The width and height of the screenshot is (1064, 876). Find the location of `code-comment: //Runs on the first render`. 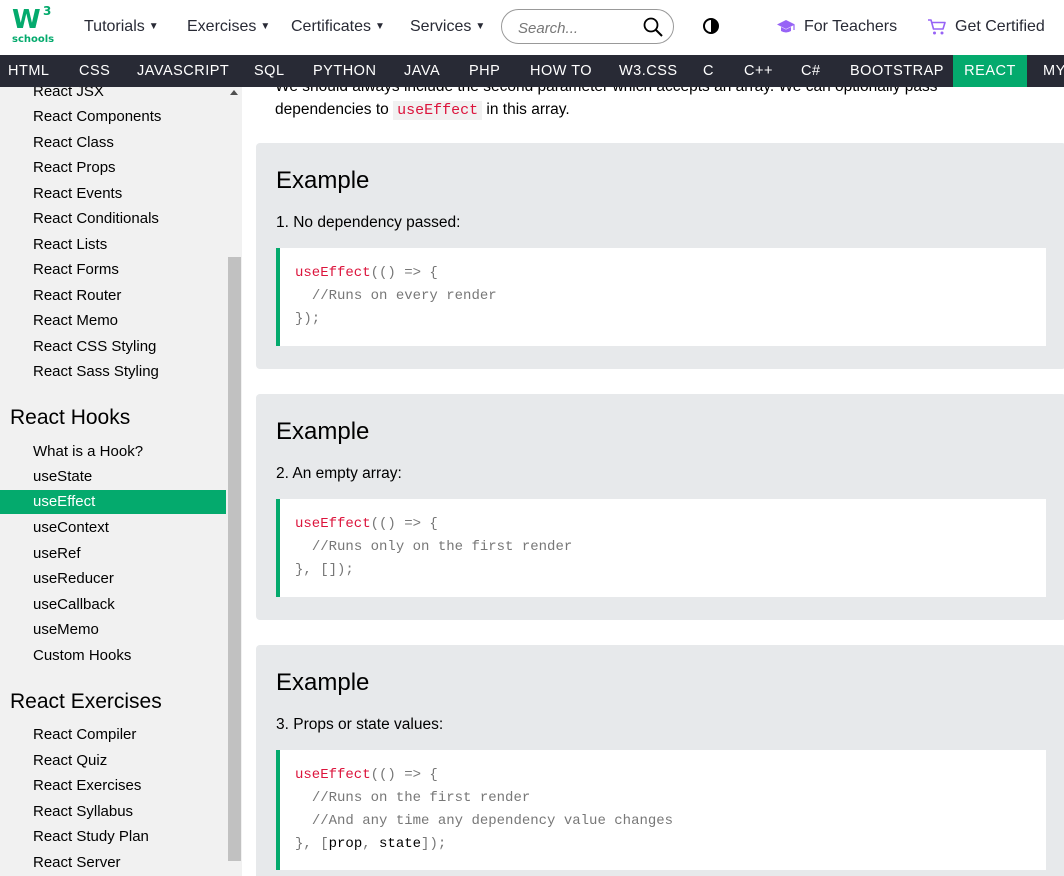

code-comment: //Runs on the first render is located at coordinates (421, 798).